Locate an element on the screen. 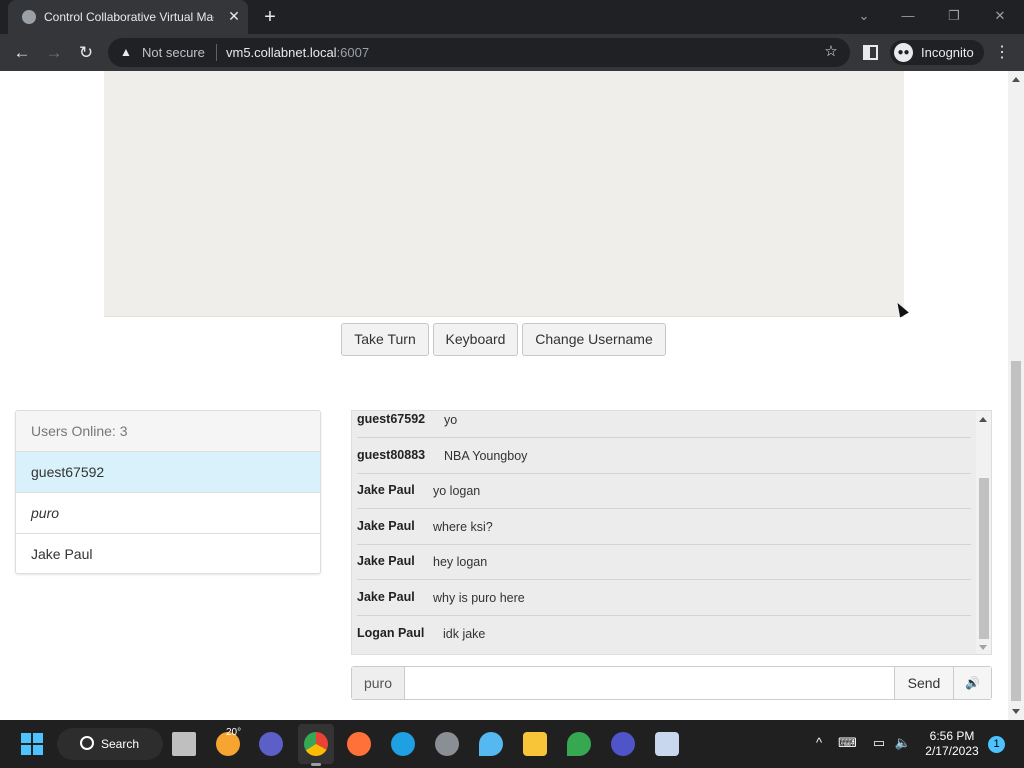  globe-icon is located at coordinates (29, 17).